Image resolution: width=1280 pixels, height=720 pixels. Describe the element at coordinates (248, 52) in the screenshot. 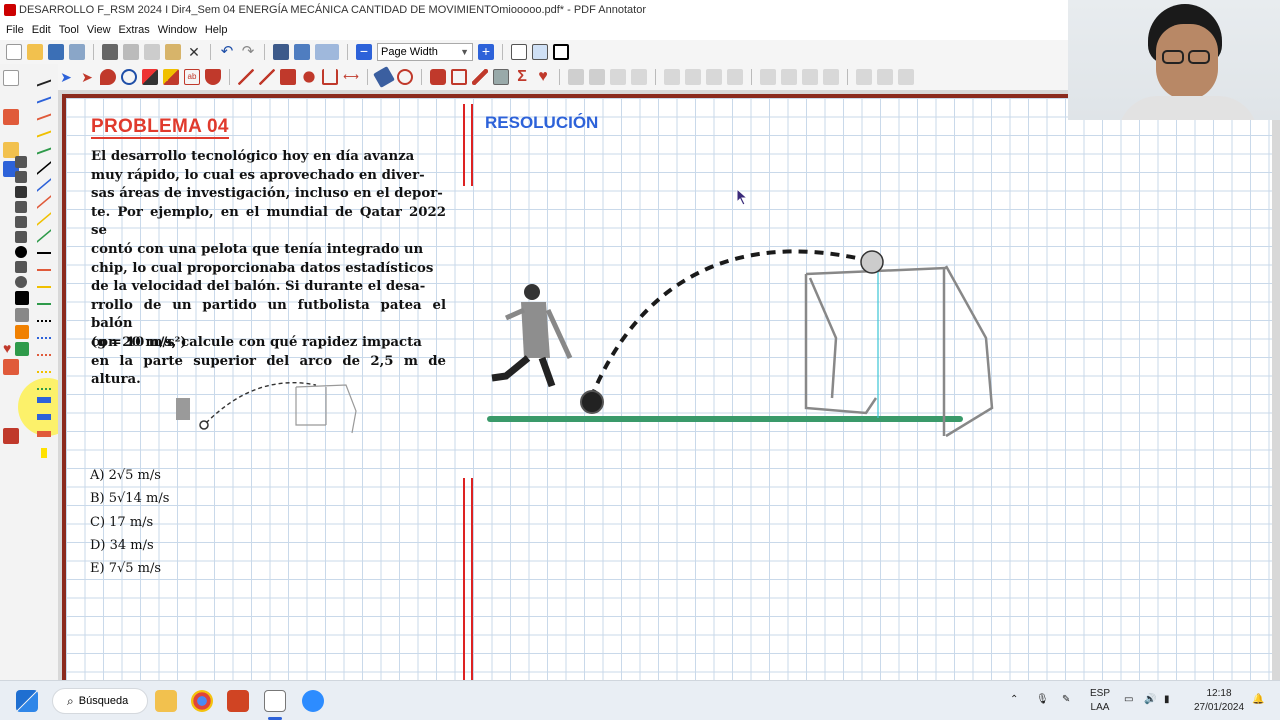

I see `redo-icon: ↷` at that location.